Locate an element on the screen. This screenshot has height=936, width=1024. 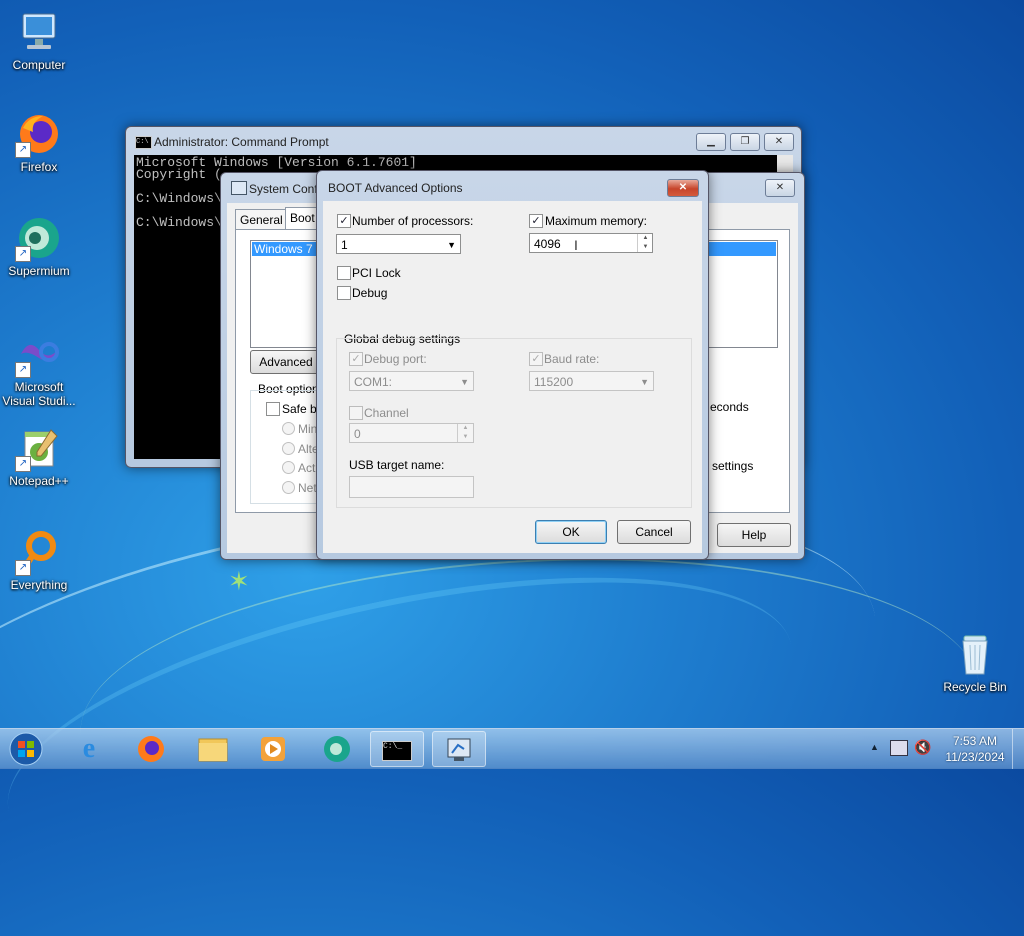
cmd-line: Microsoft Windows [Version 6.1.7601] is located at coordinates (276, 162).